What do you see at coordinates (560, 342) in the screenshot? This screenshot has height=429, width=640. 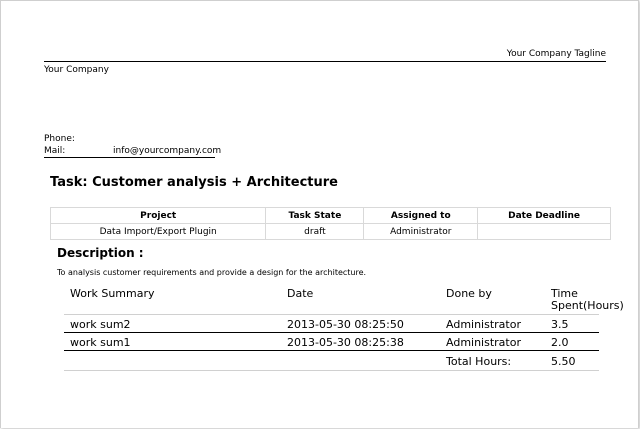 I see `work-row-2-hours: 2.0` at bounding box center [560, 342].